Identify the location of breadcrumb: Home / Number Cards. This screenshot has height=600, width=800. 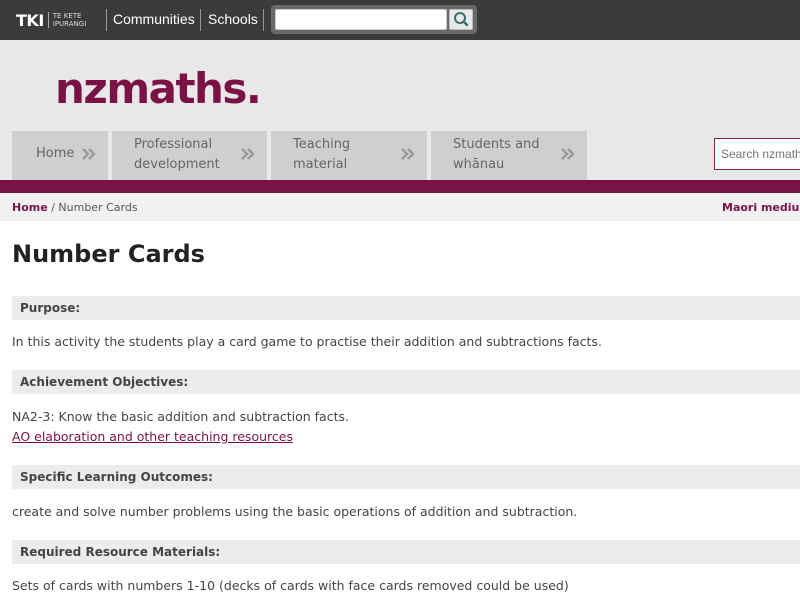
(75, 207).